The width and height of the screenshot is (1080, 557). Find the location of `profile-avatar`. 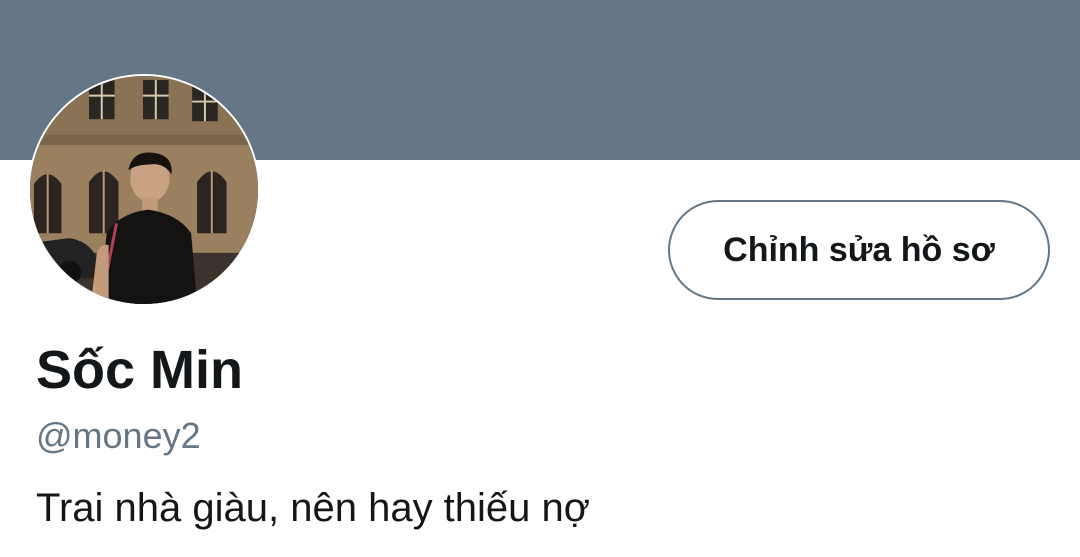

profile-avatar is located at coordinates (144, 190).